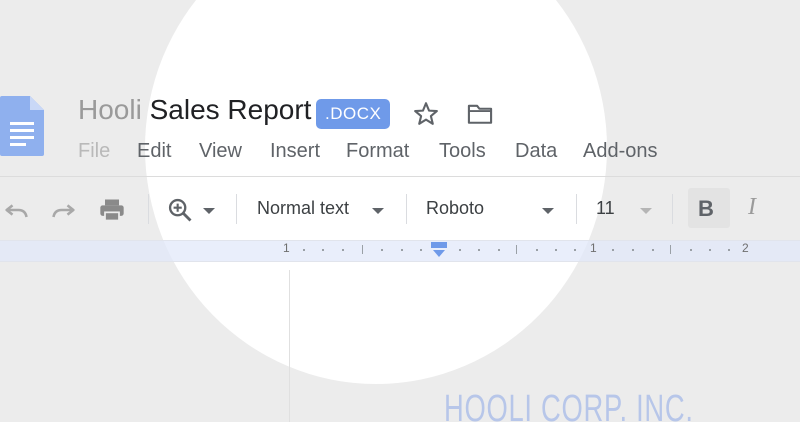 Image resolution: width=800 pixels, height=422 pixels. I want to click on style-dropdown-caret, so click(378, 211).